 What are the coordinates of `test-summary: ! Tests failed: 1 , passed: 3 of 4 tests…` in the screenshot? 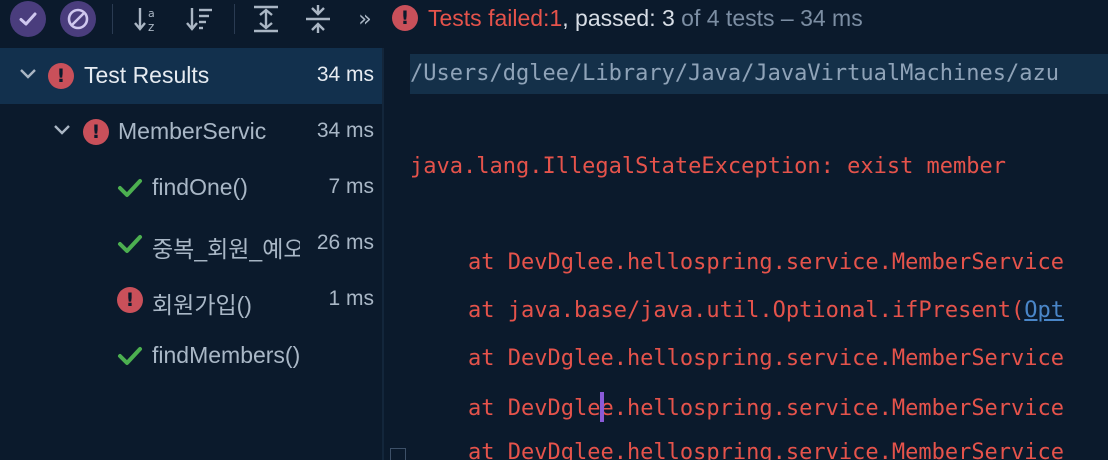 It's located at (627, 18).